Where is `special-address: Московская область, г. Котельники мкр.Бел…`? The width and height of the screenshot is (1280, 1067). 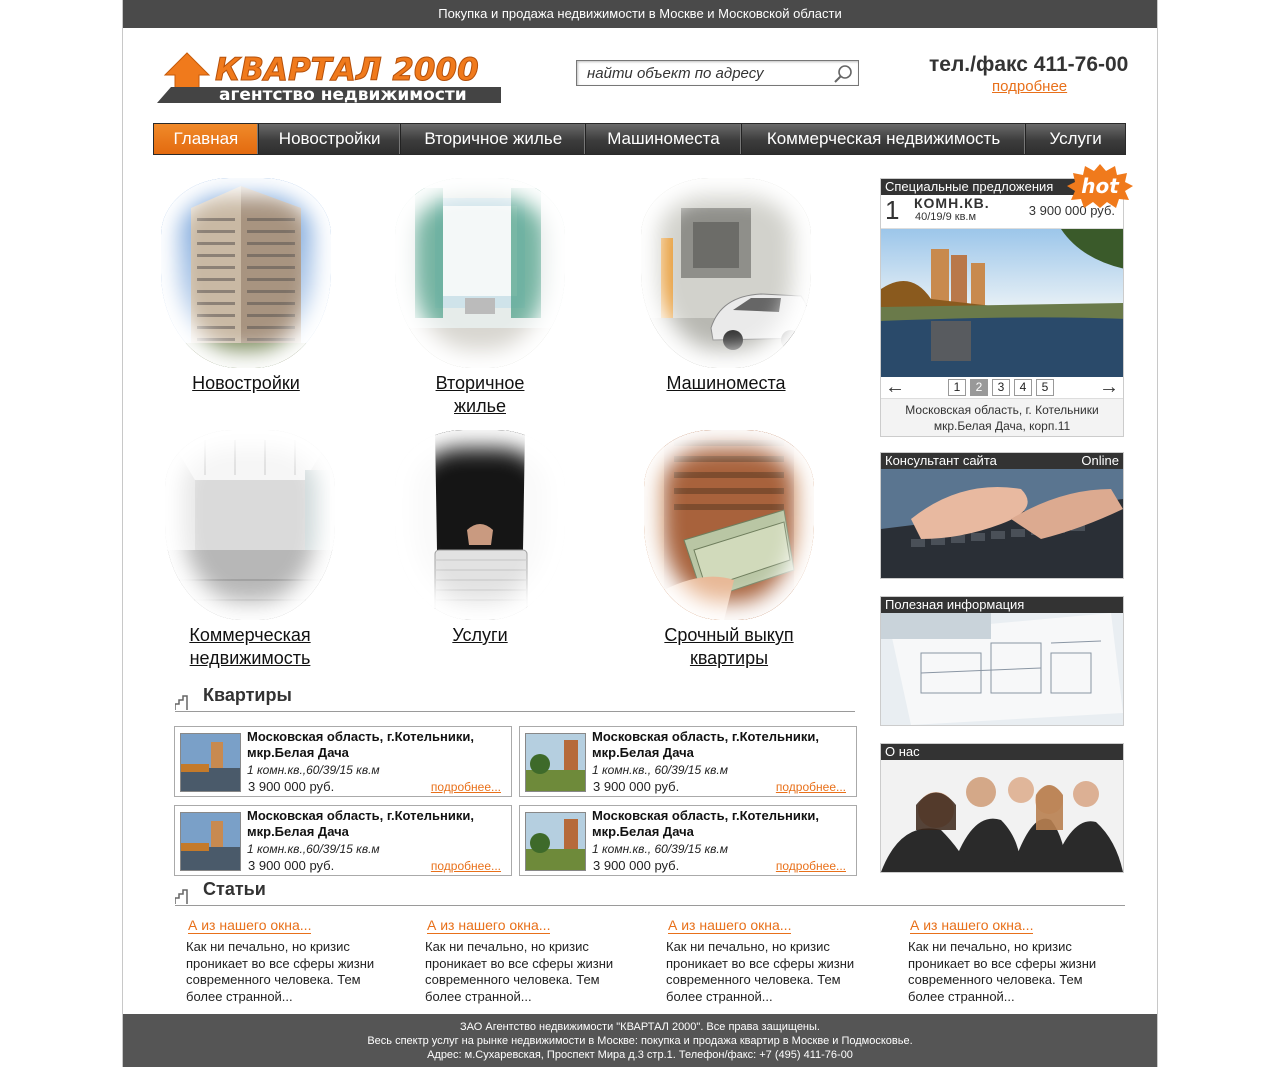 special-address: Московская область, г. Котельники мкр.Бел… is located at coordinates (1002, 417).